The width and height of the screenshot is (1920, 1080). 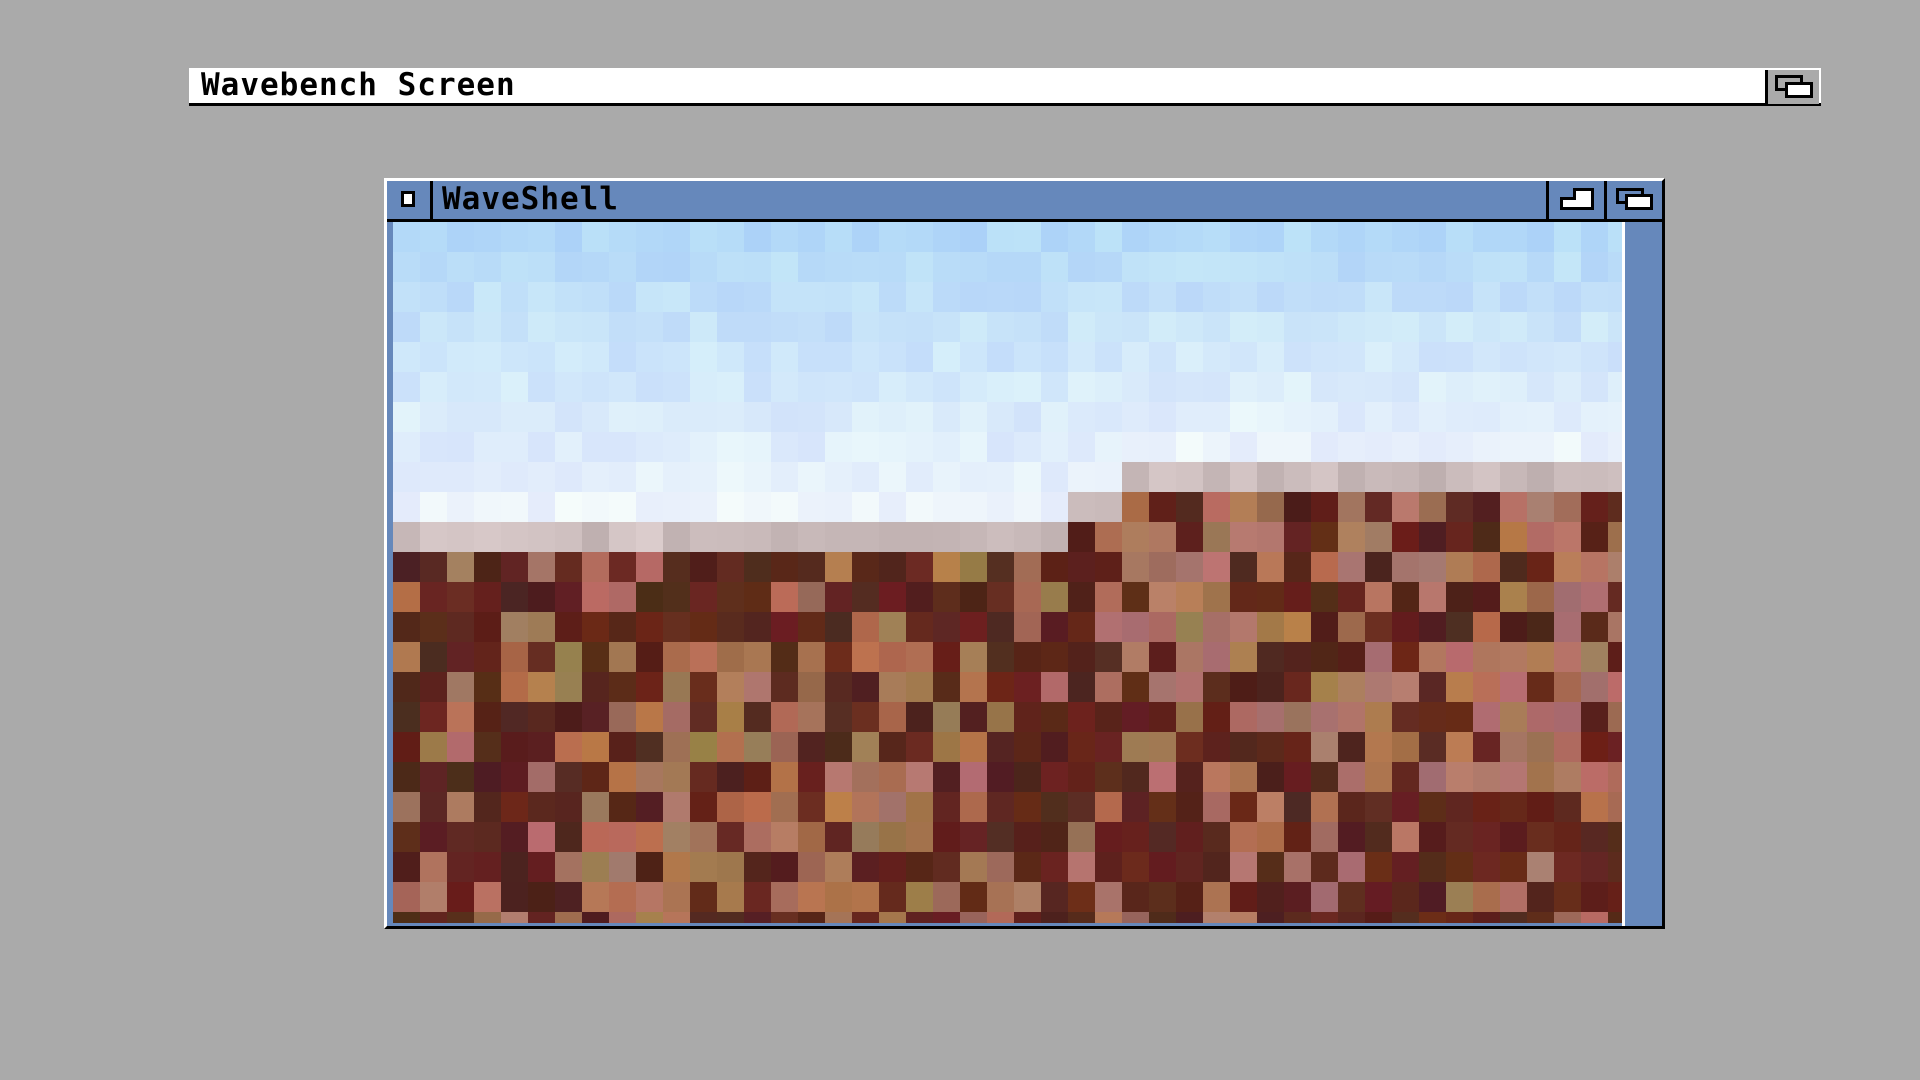 What do you see at coordinates (1792, 87) in the screenshot?
I see `screen-depth-icon` at bounding box center [1792, 87].